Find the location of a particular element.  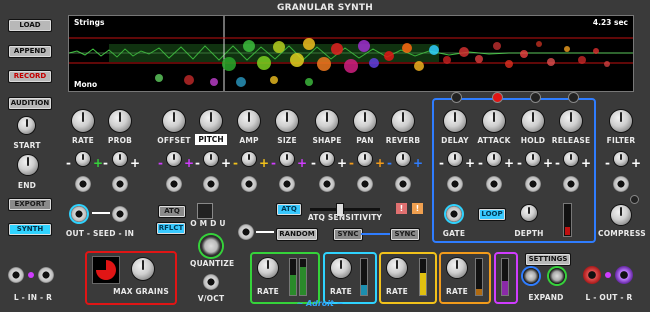

right-input-jack is located at coordinates (46, 275).